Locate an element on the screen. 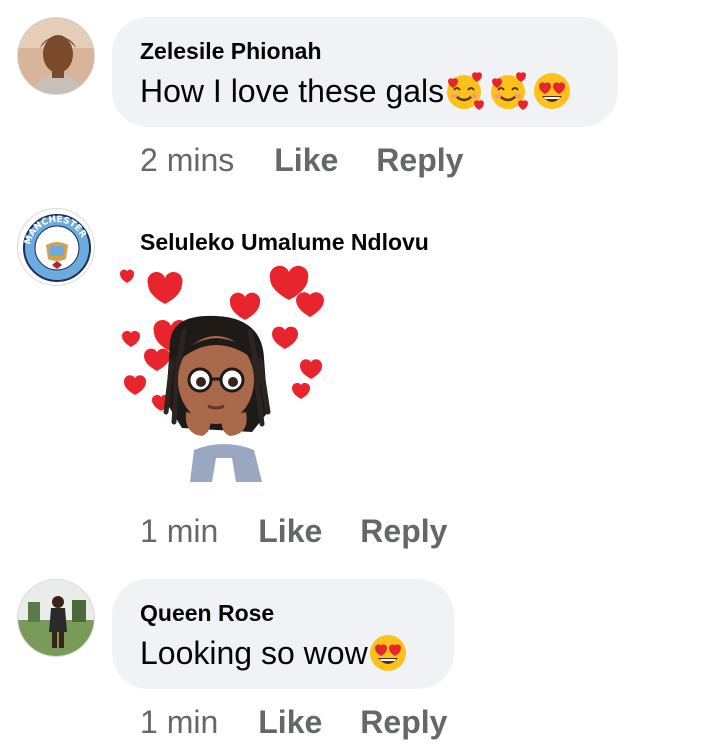 The width and height of the screenshot is (720, 754). manchester-city-badge-icon: MANCHESTER is located at coordinates (56, 247).